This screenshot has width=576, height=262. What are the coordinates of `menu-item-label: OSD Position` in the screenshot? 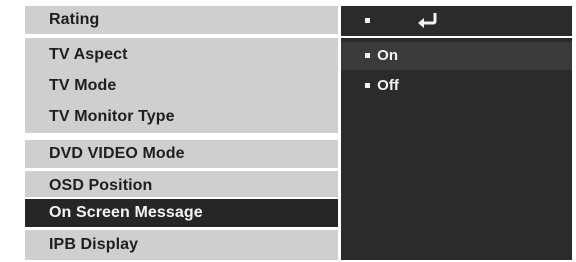 It's located at (101, 185).